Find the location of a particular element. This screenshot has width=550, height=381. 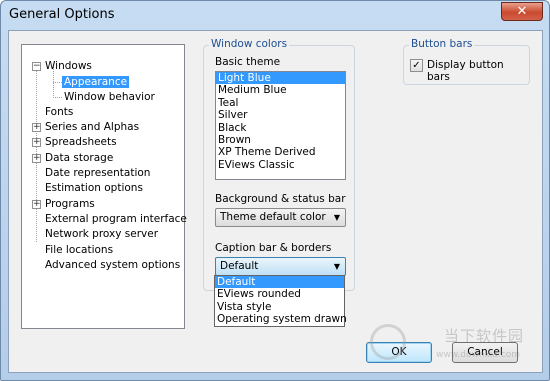

theme-option: Black is located at coordinates (280, 128).